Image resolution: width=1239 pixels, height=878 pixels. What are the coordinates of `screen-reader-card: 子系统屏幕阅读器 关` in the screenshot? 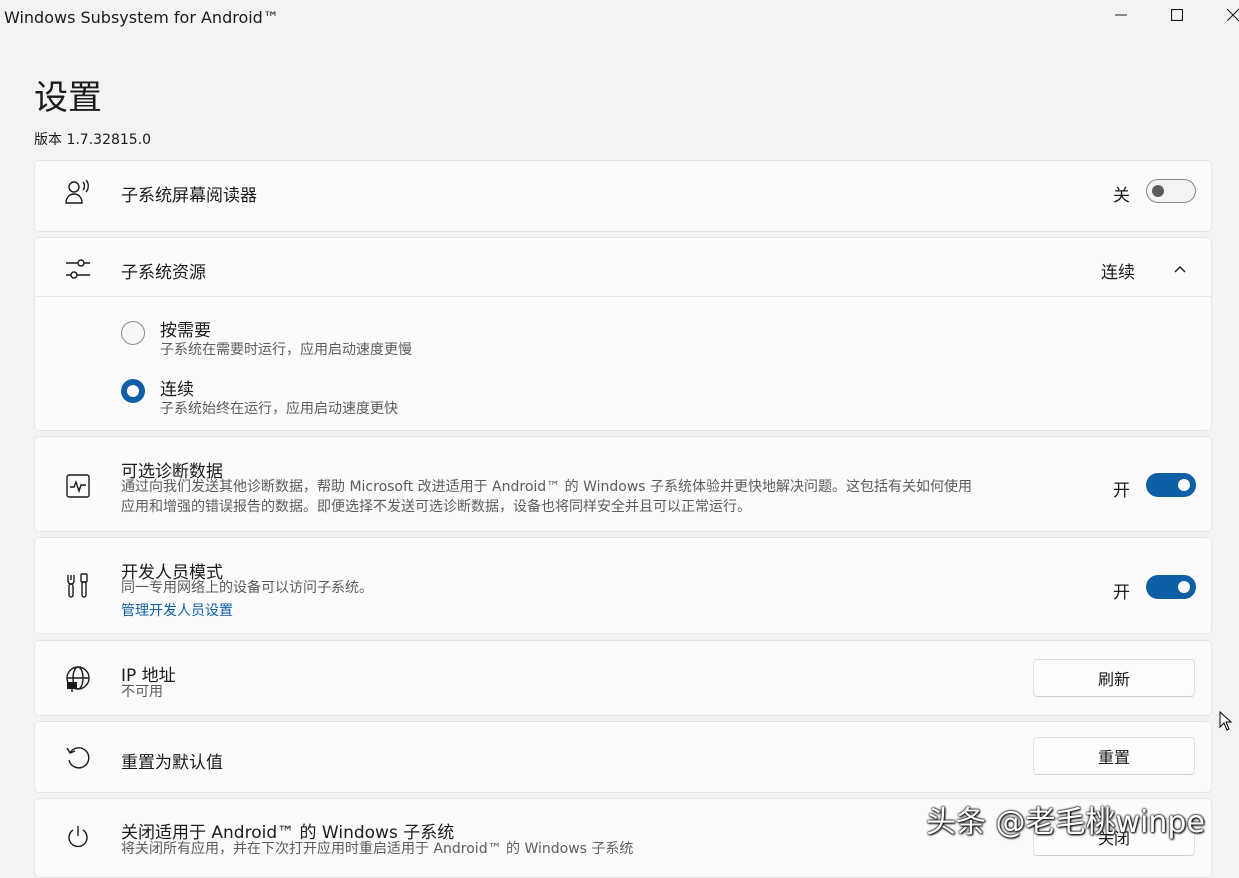 It's located at (623, 196).